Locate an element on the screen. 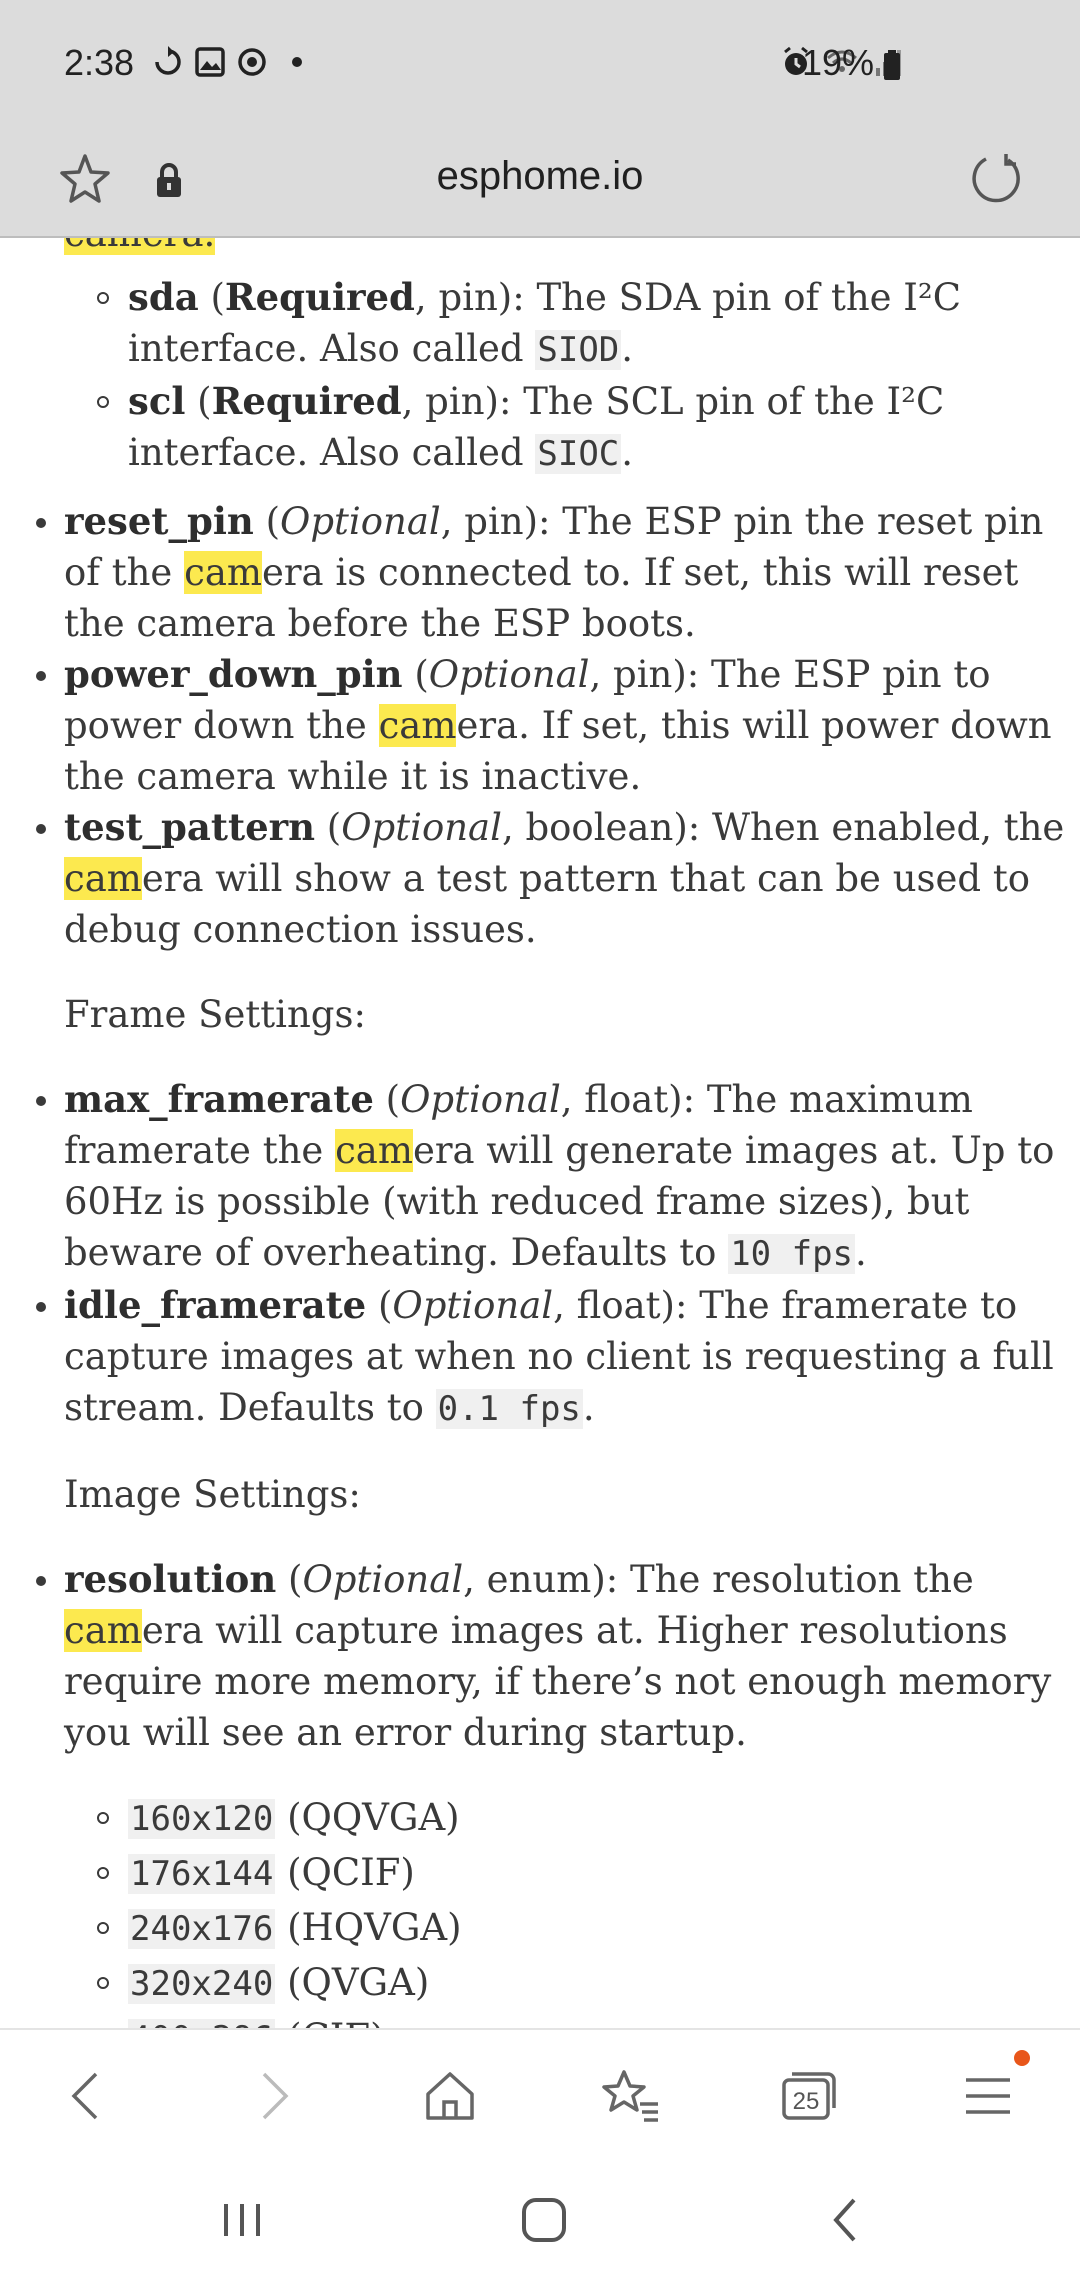  resolution-code: 176x144 is located at coordinates (202, 1874).